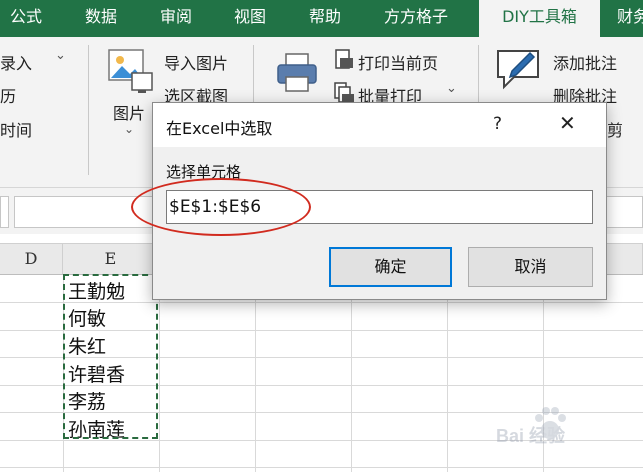  What do you see at coordinates (416, 18) in the screenshot?
I see `tab-fangfang: 方方格子` at bounding box center [416, 18].